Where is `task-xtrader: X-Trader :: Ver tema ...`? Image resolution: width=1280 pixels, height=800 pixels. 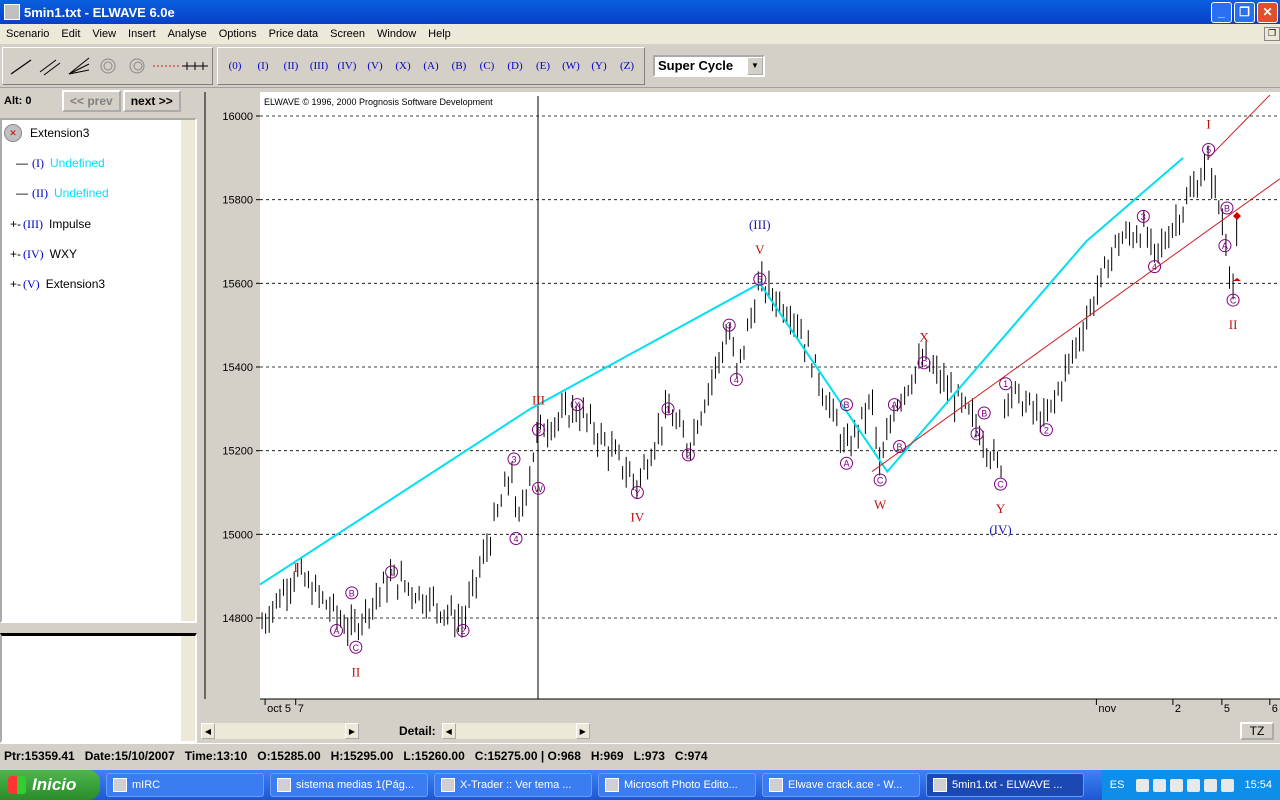 task-xtrader: X-Trader :: Ver tema ... is located at coordinates (513, 785).